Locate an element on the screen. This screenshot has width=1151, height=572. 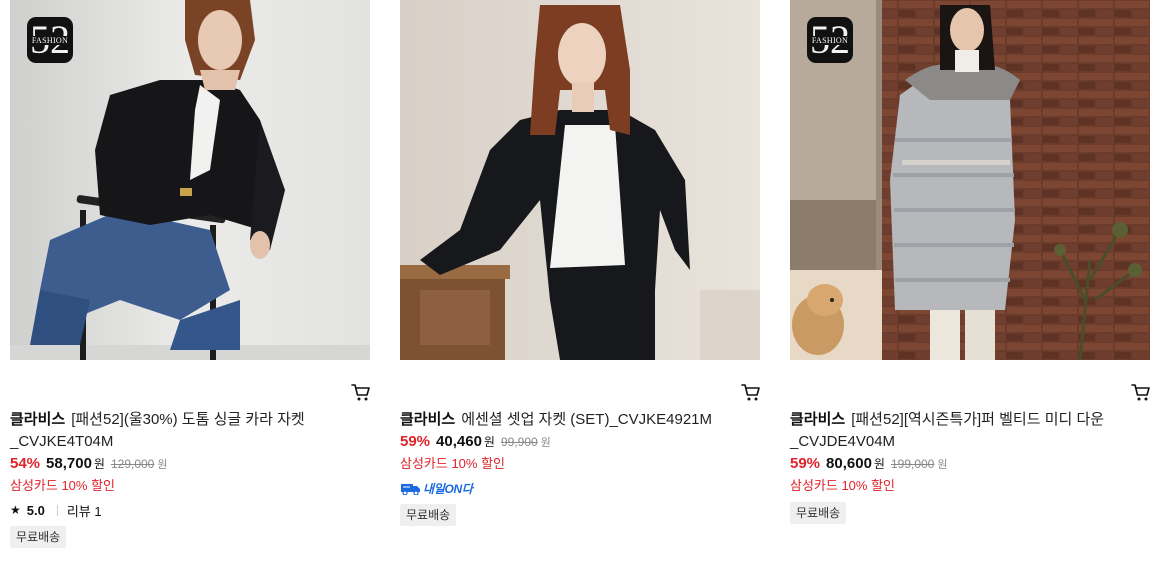
product-title: 클라비스 에센셜 셋업 자켓 (SET)_CVJKE4921M is located at coordinates (580, 420).